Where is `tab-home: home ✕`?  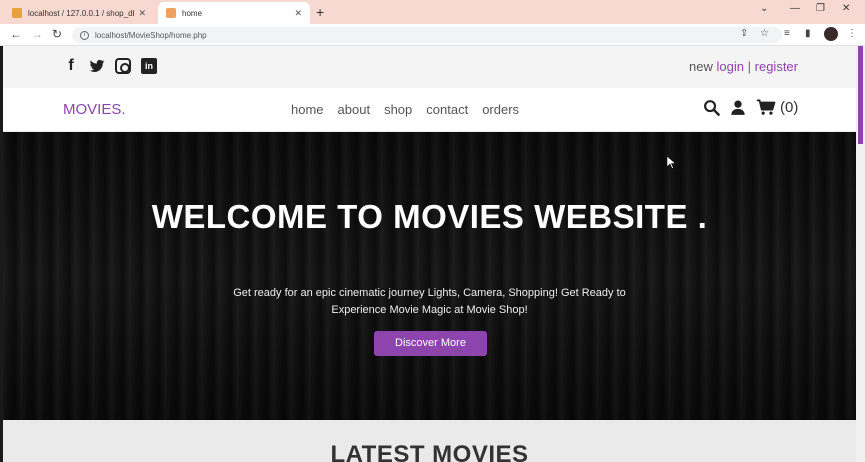
tab-home: home ✕ is located at coordinates (234, 13).